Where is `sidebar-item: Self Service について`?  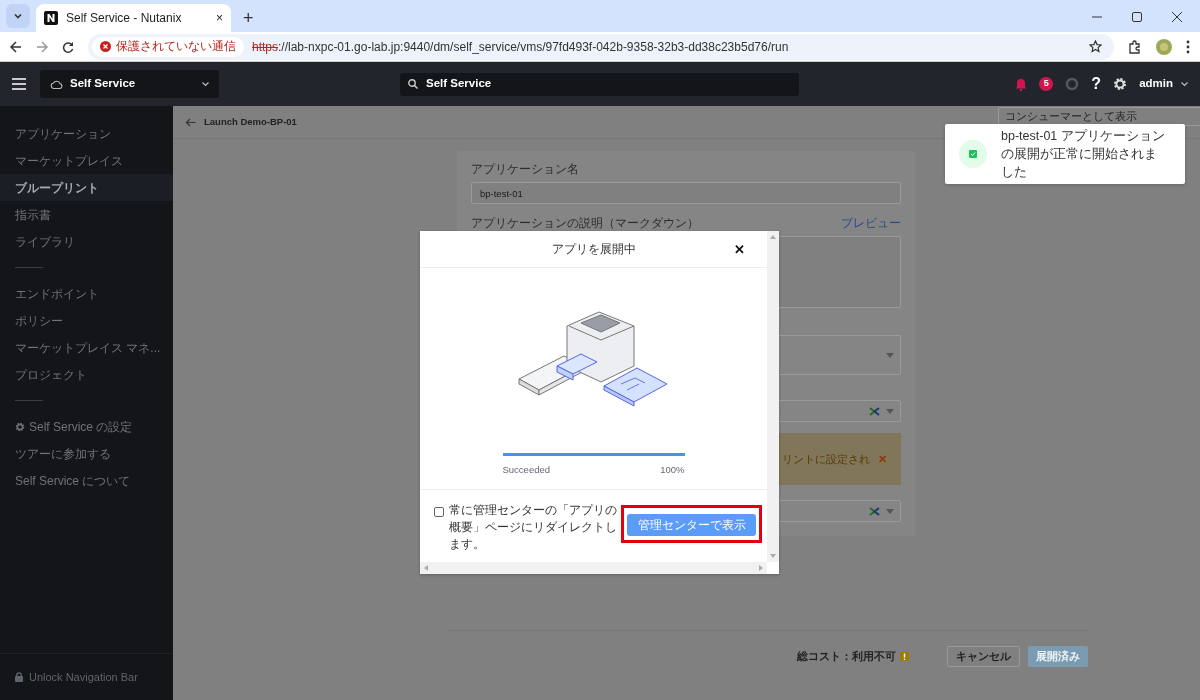
sidebar-item: Self Service について is located at coordinates (86, 480).